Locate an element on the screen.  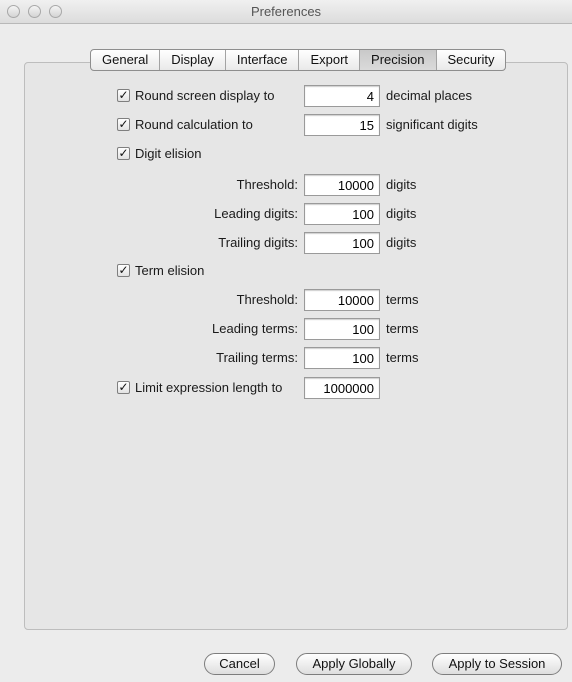
round-calculation-checkbox: ✓ is located at coordinates (123, 124).